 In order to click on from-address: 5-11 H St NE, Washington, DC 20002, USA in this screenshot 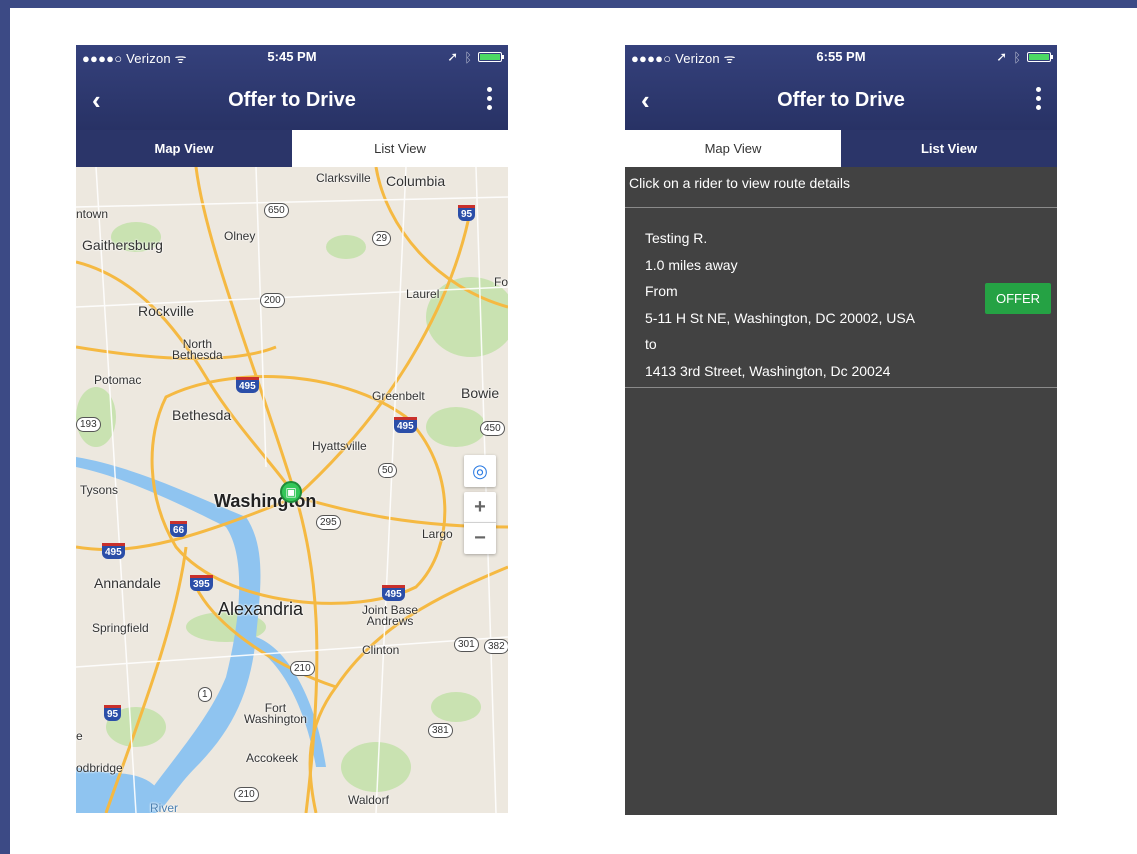, I will do `click(780, 317)`.